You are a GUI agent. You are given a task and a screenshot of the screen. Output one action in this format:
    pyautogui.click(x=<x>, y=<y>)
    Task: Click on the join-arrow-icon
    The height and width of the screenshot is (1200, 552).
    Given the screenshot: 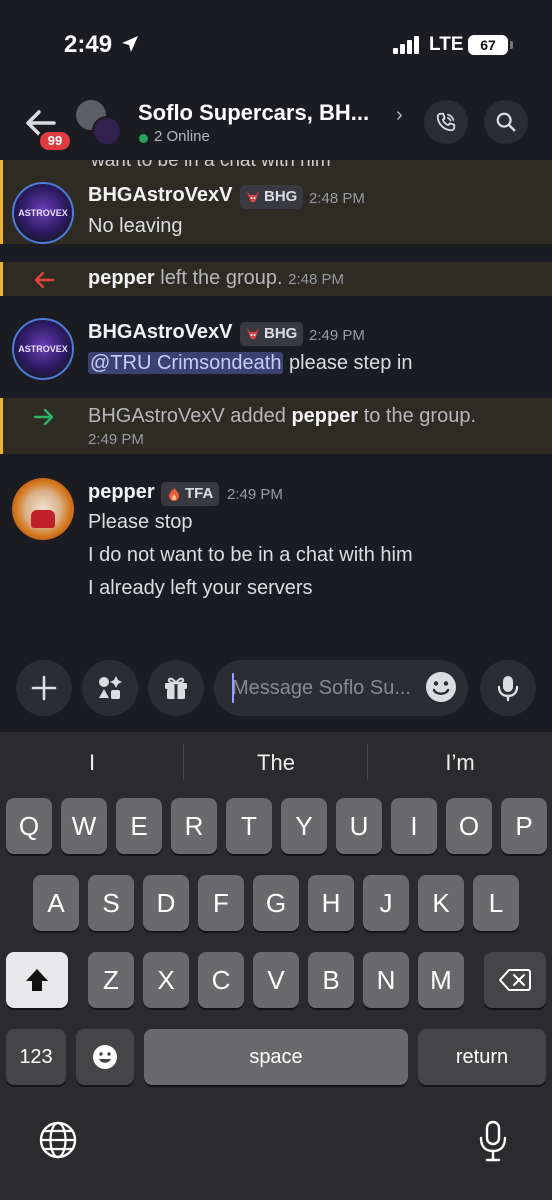 What is the action you would take?
    pyautogui.click(x=43, y=417)
    